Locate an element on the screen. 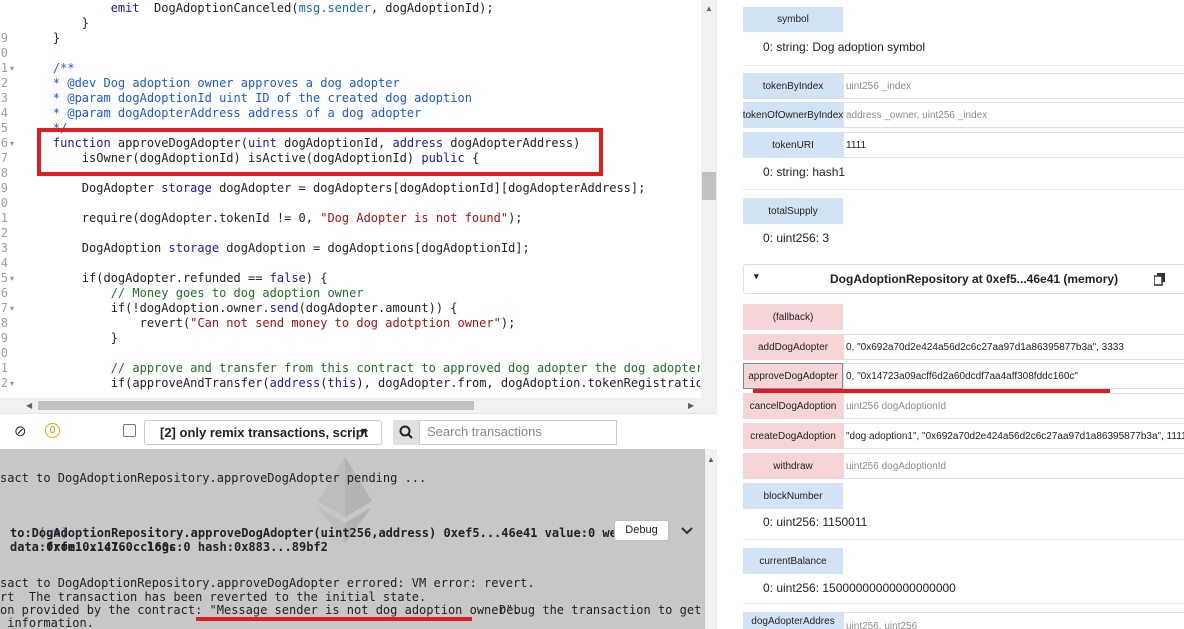  tokenOfOwnerByIndex-button: tokenOfOwnerByIndex is located at coordinates (793, 115).